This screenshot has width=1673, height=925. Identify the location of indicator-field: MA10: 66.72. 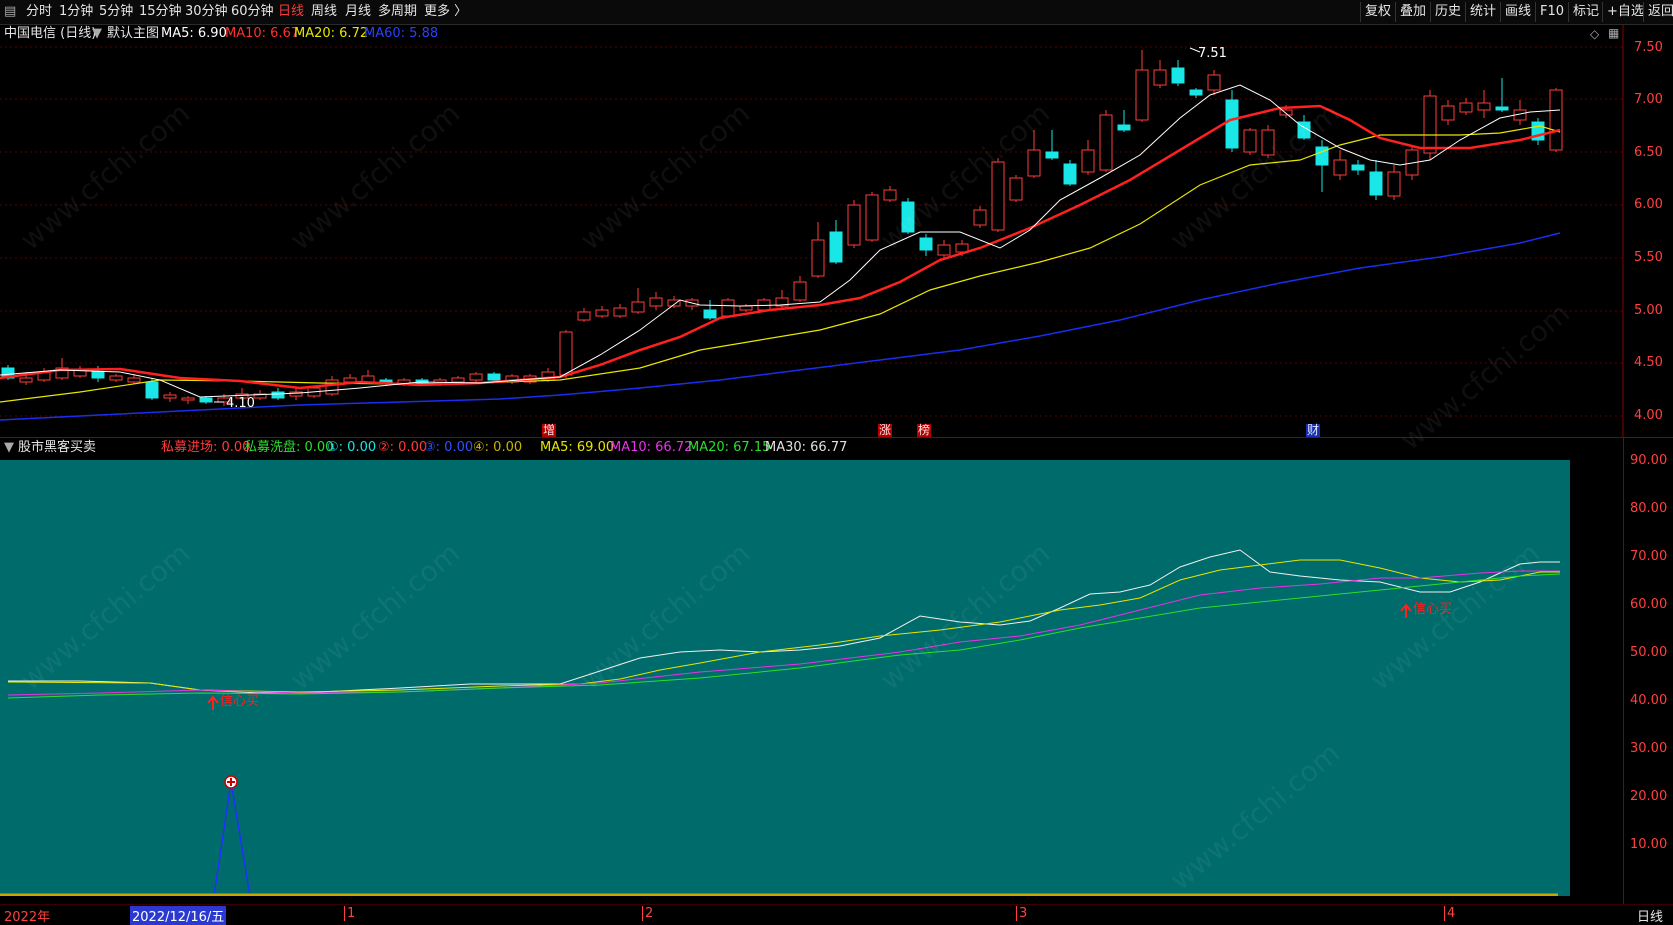
(651, 447).